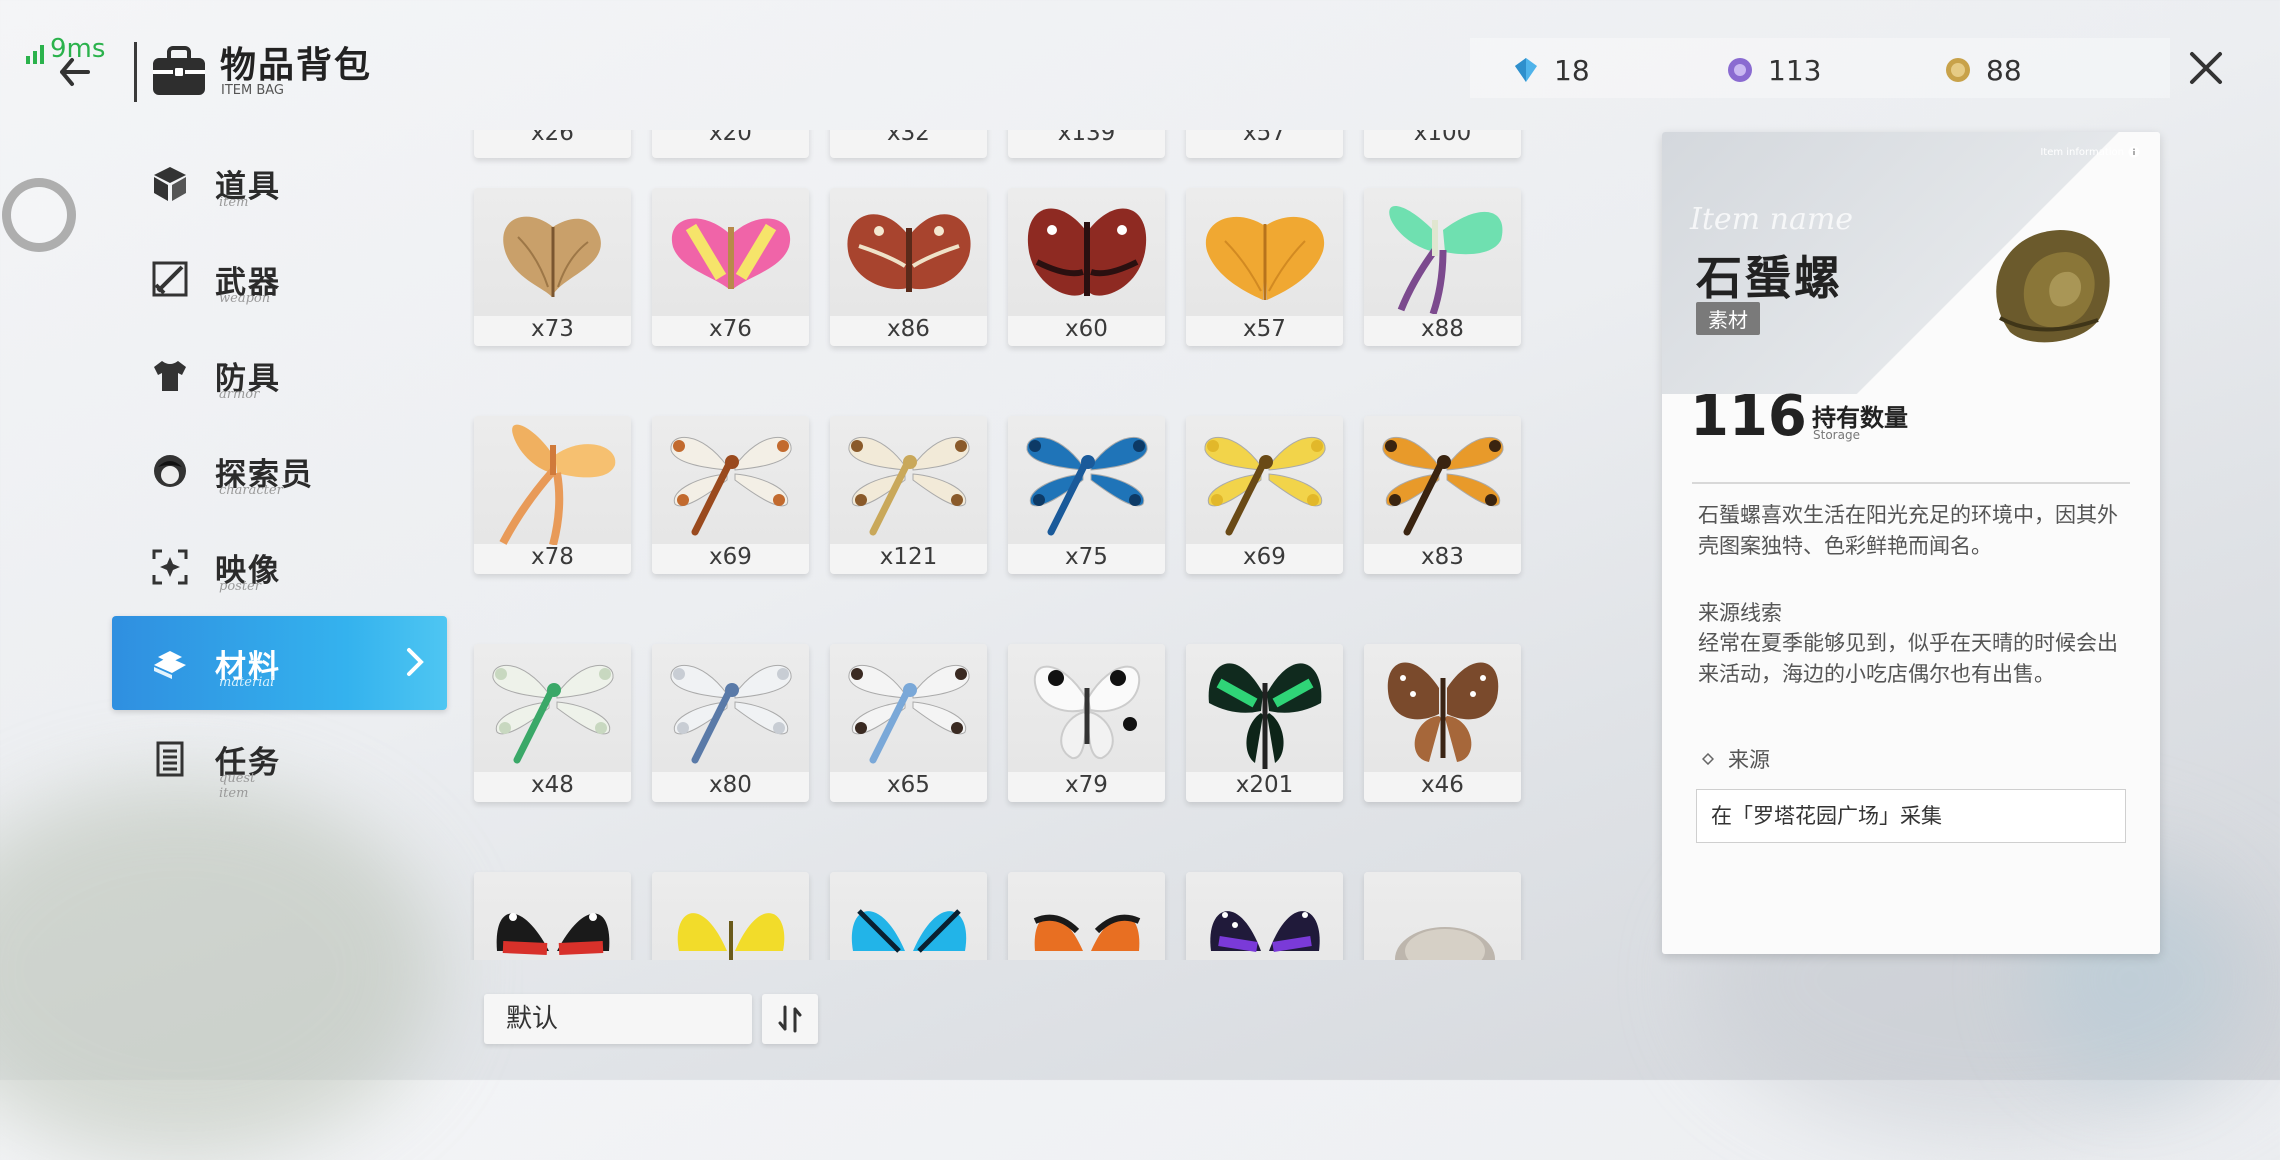  Describe the element at coordinates (1836, 435) in the screenshot. I see `quantity-sublabel: Storage` at that location.